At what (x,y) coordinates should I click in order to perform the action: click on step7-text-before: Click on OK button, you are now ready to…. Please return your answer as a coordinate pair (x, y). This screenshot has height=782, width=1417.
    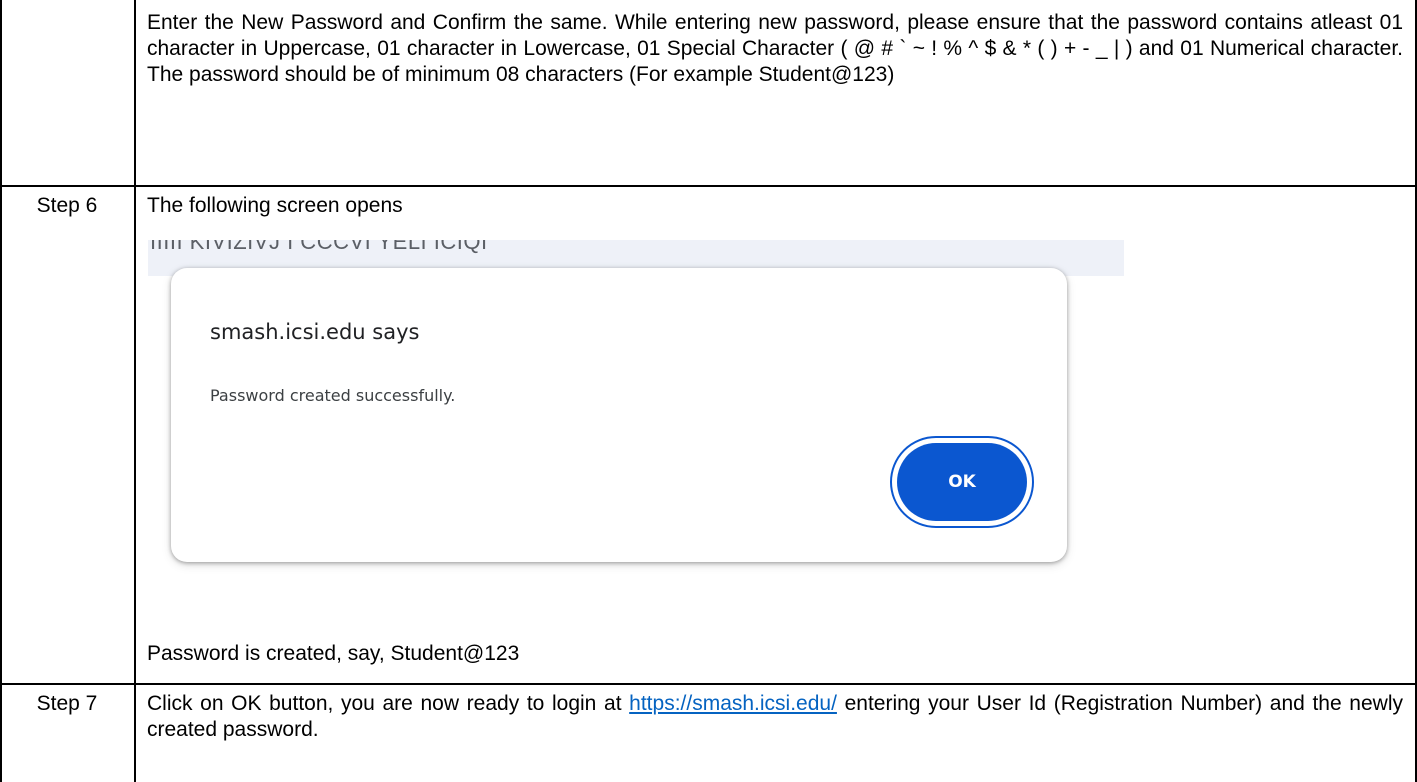
    Looking at the image, I should click on (388, 703).